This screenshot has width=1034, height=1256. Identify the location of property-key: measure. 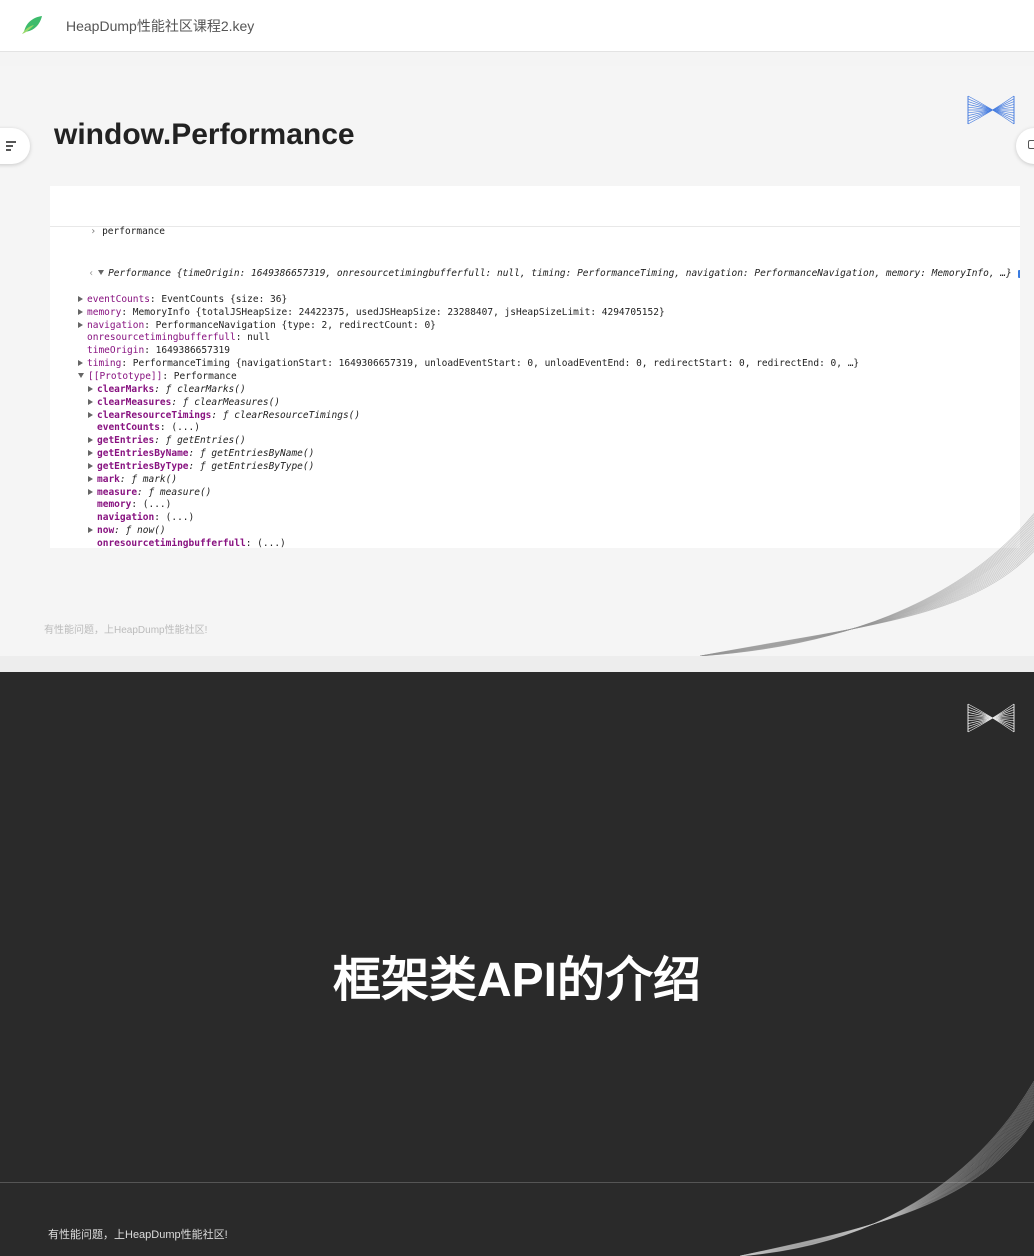
(117, 492).